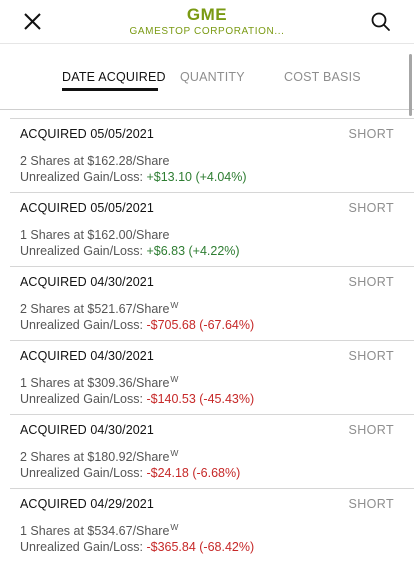 This screenshot has width=414, height=562. What do you see at coordinates (87, 504) in the screenshot?
I see `acquired-date: ACQUIRED 04/29/2021` at bounding box center [87, 504].